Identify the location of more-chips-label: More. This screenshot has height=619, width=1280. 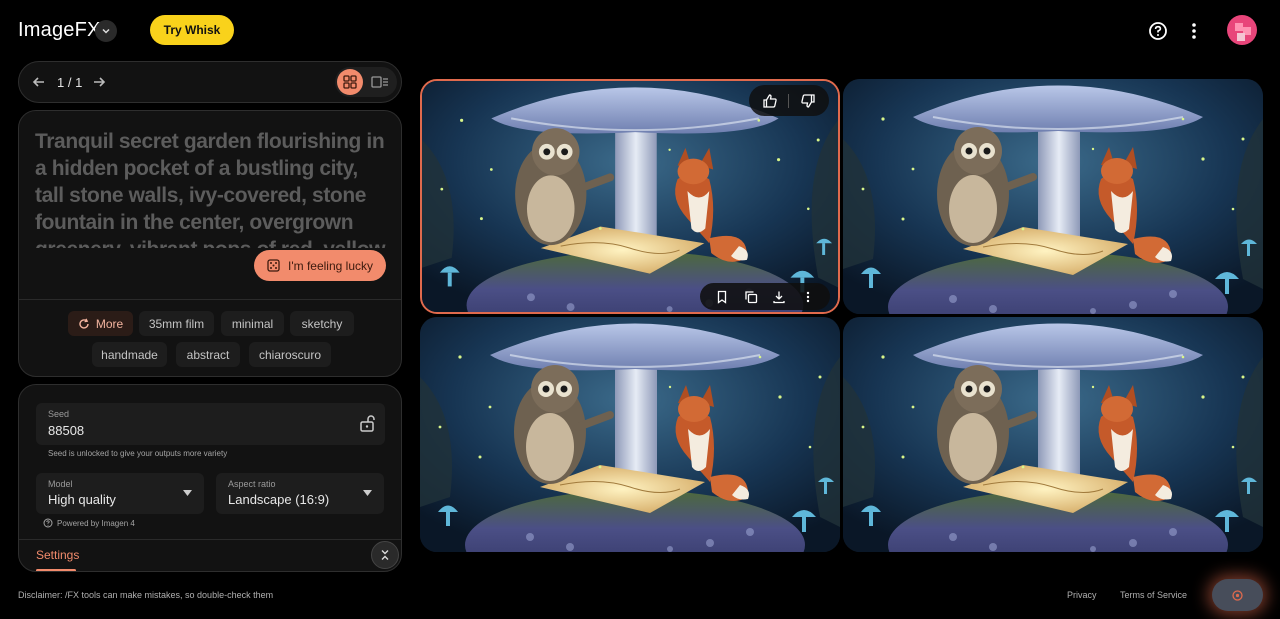
(109, 323).